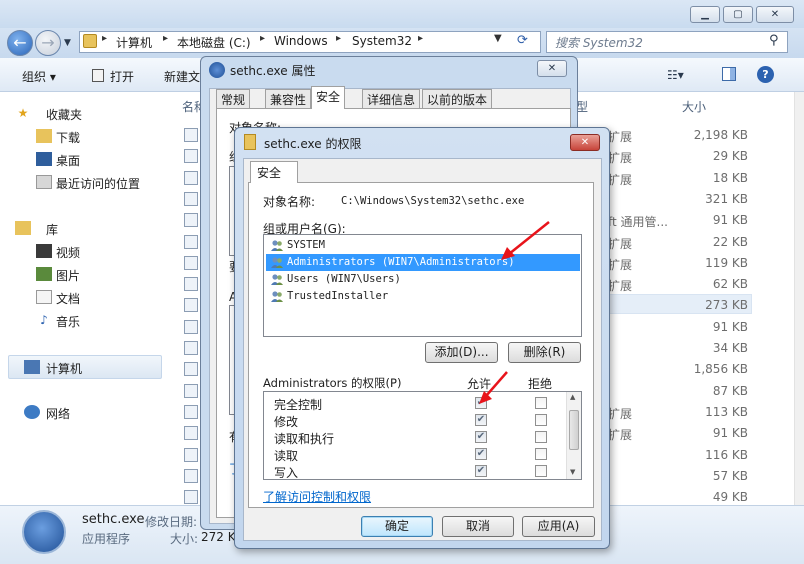 This screenshot has height=564, width=804. What do you see at coordinates (401, 262) in the screenshot?
I see `group-name: Administrators (WIN7\Administrators)` at bounding box center [401, 262].